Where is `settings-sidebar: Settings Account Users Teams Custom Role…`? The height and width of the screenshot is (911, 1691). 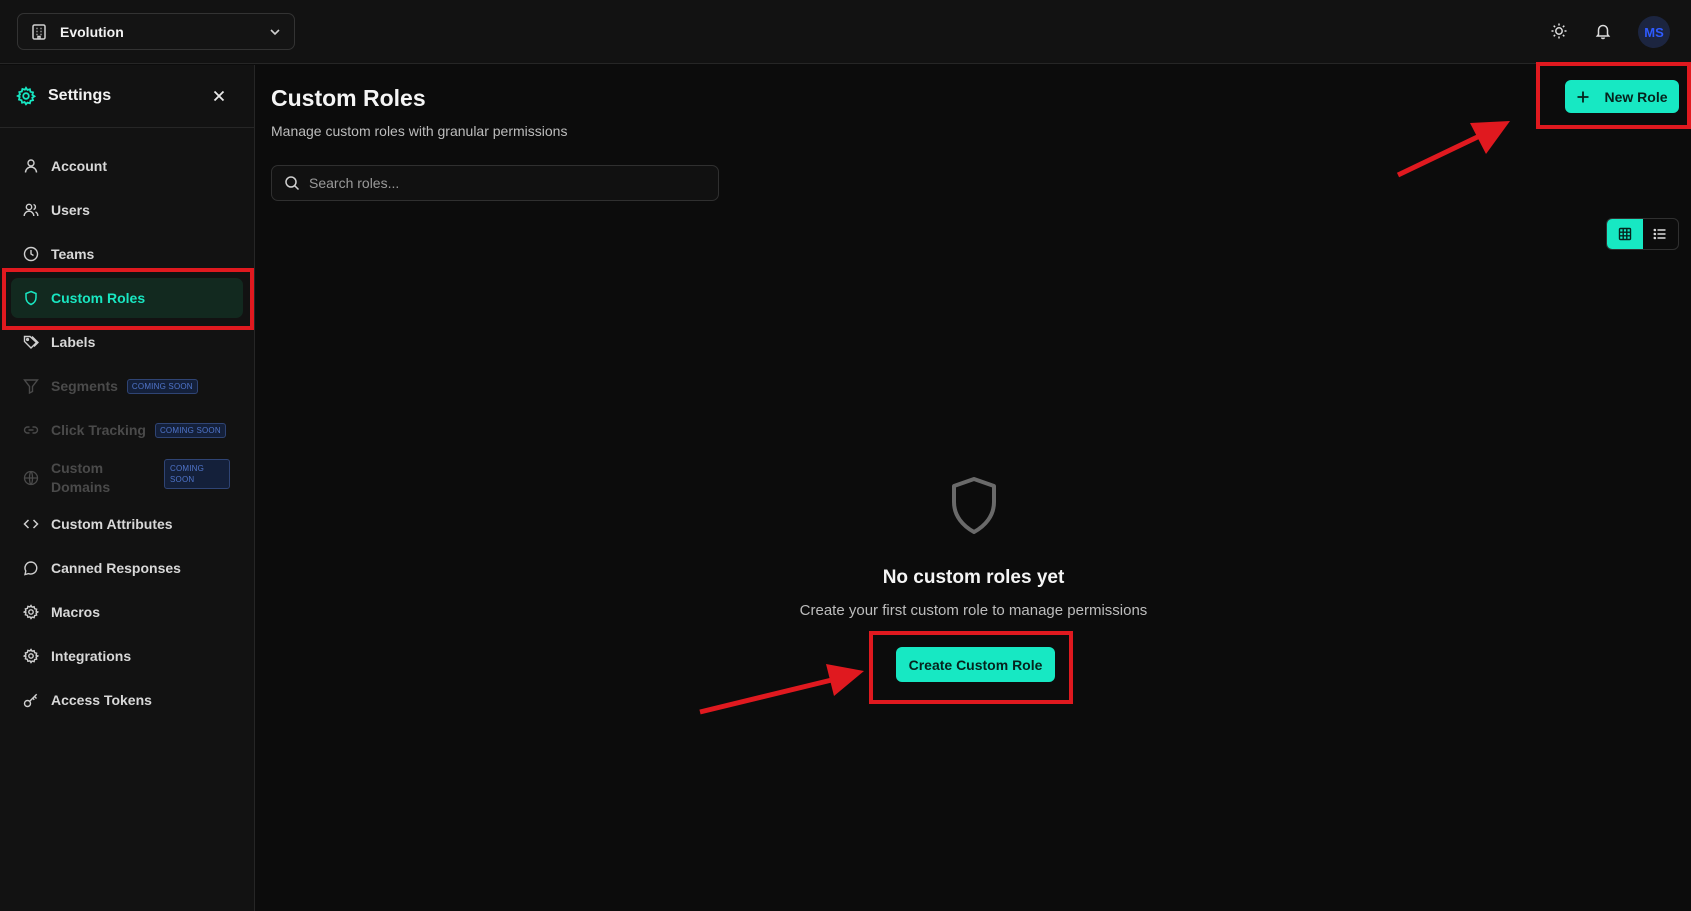
settings-sidebar: Settings Account Users Teams Custom Role… is located at coordinates (127, 488).